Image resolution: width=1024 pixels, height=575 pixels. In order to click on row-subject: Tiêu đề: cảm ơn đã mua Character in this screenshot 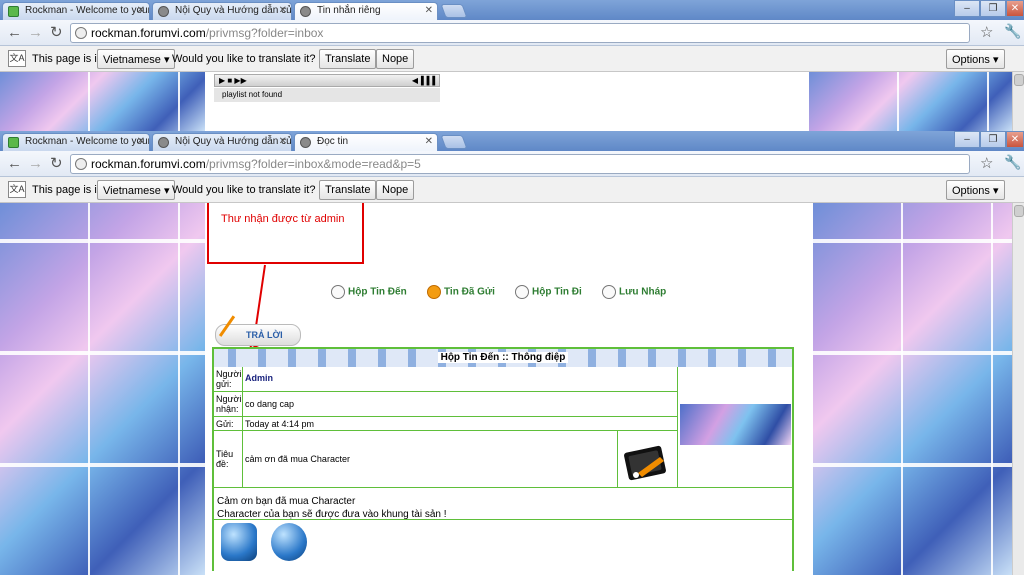, I will do `click(445, 458)`.